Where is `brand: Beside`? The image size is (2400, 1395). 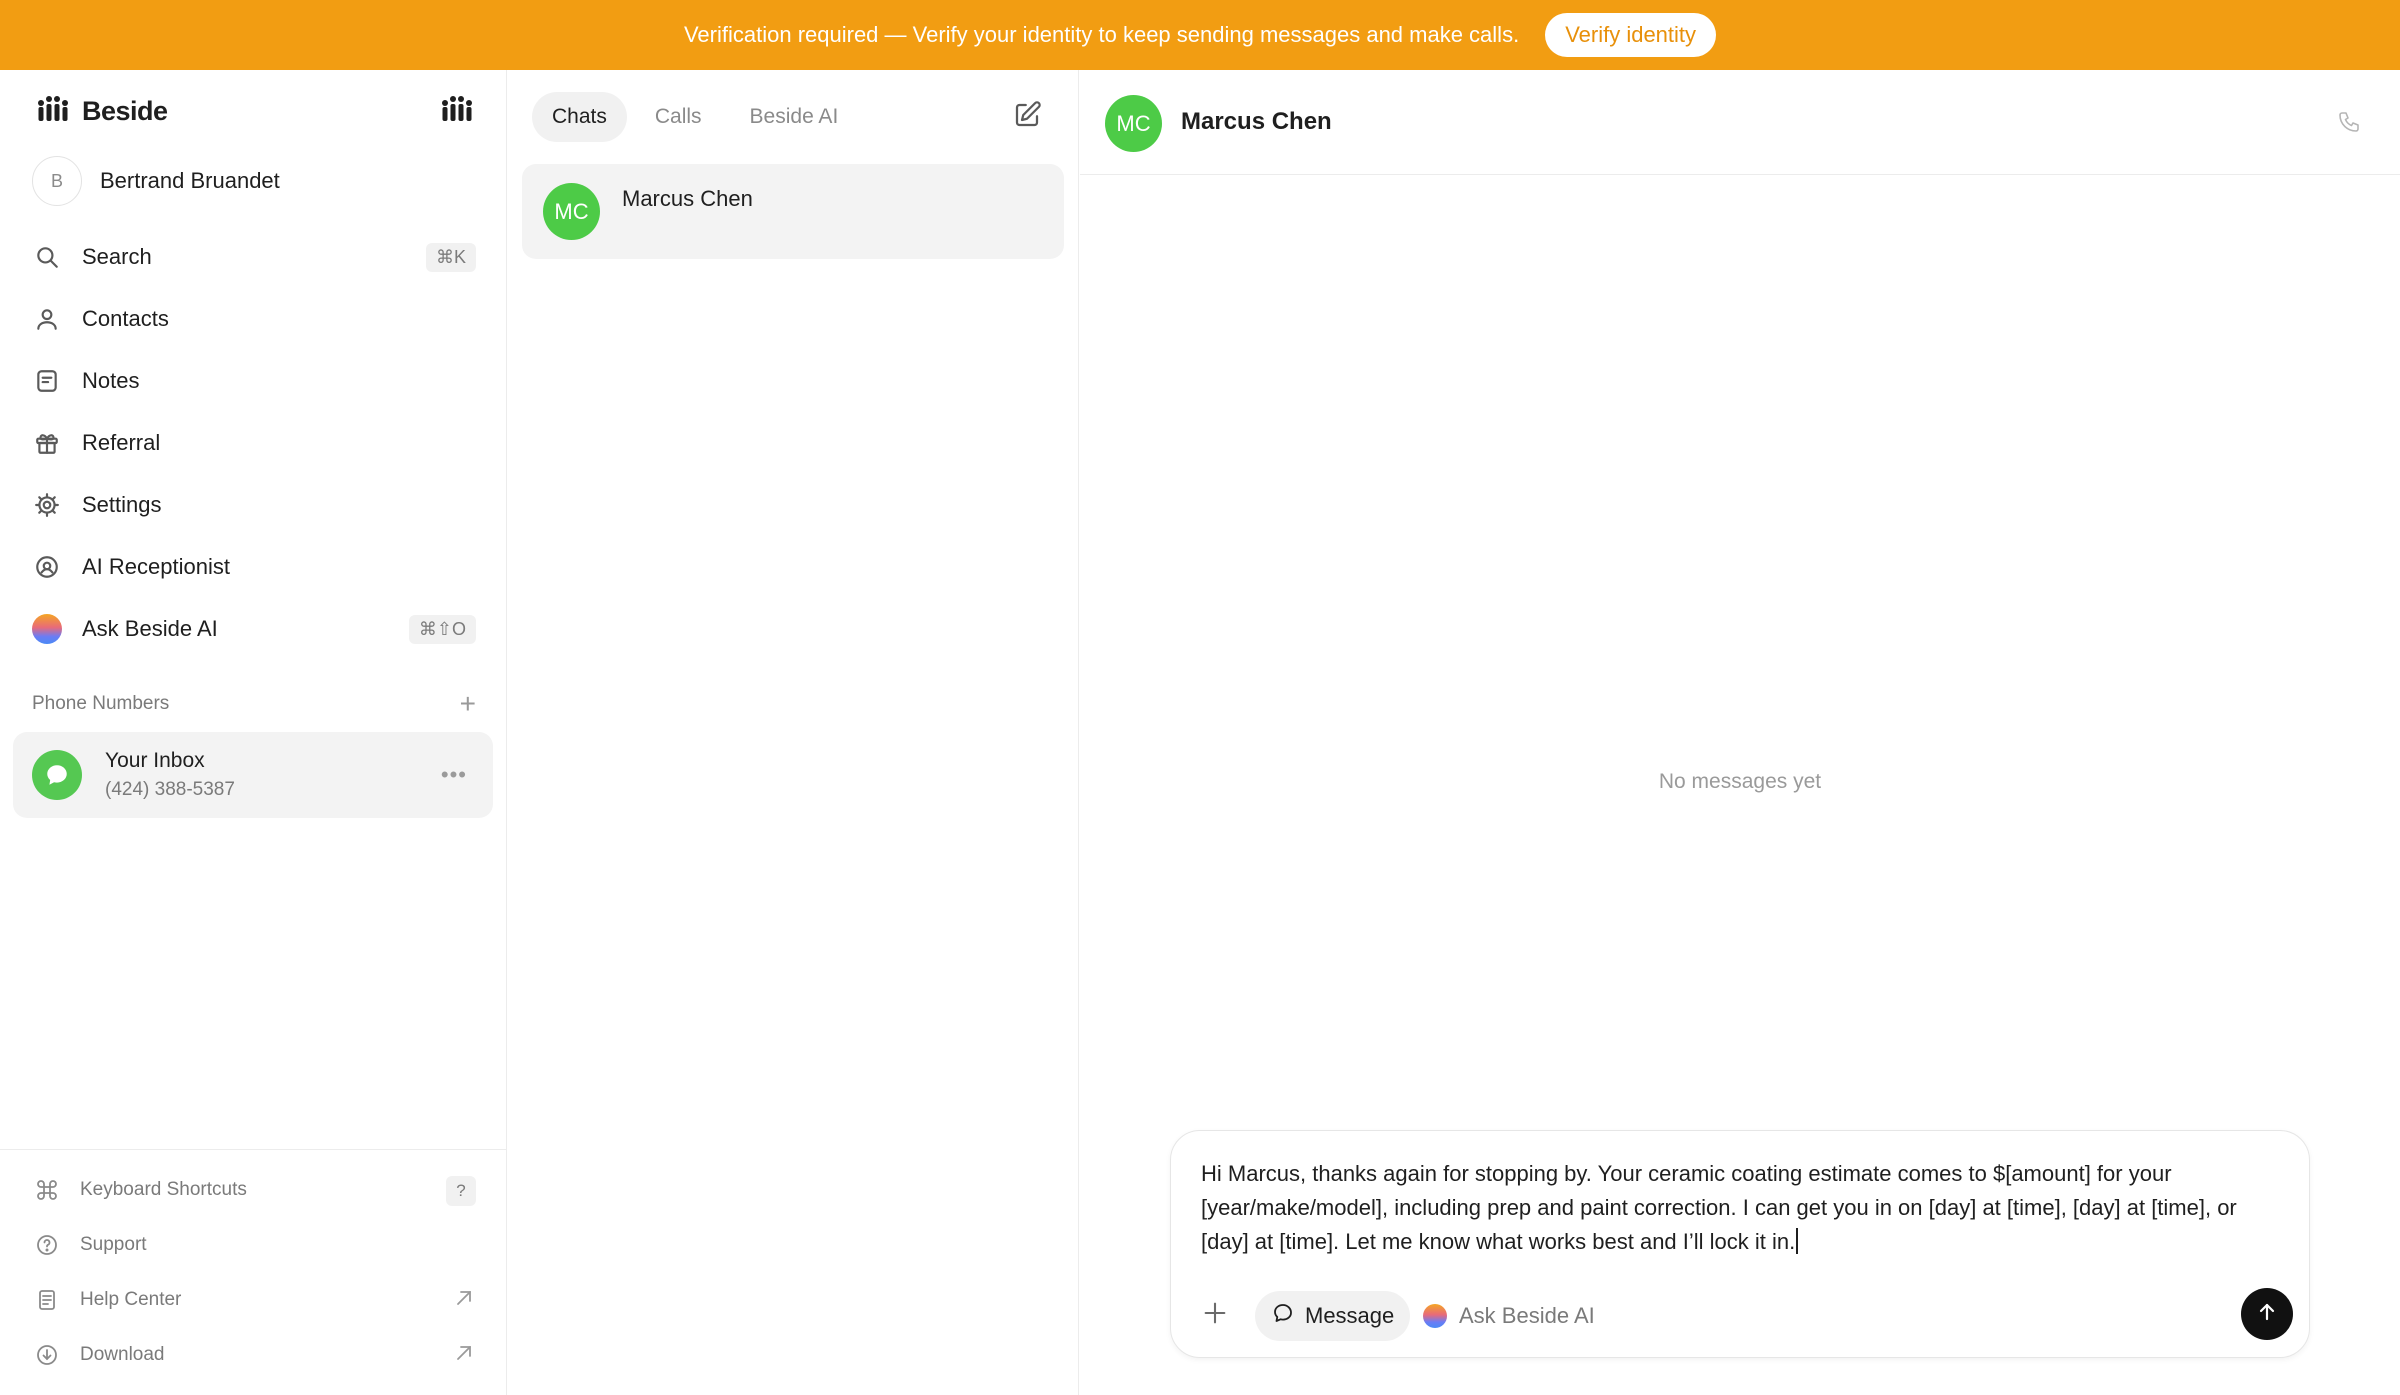 brand: Beside is located at coordinates (102, 111).